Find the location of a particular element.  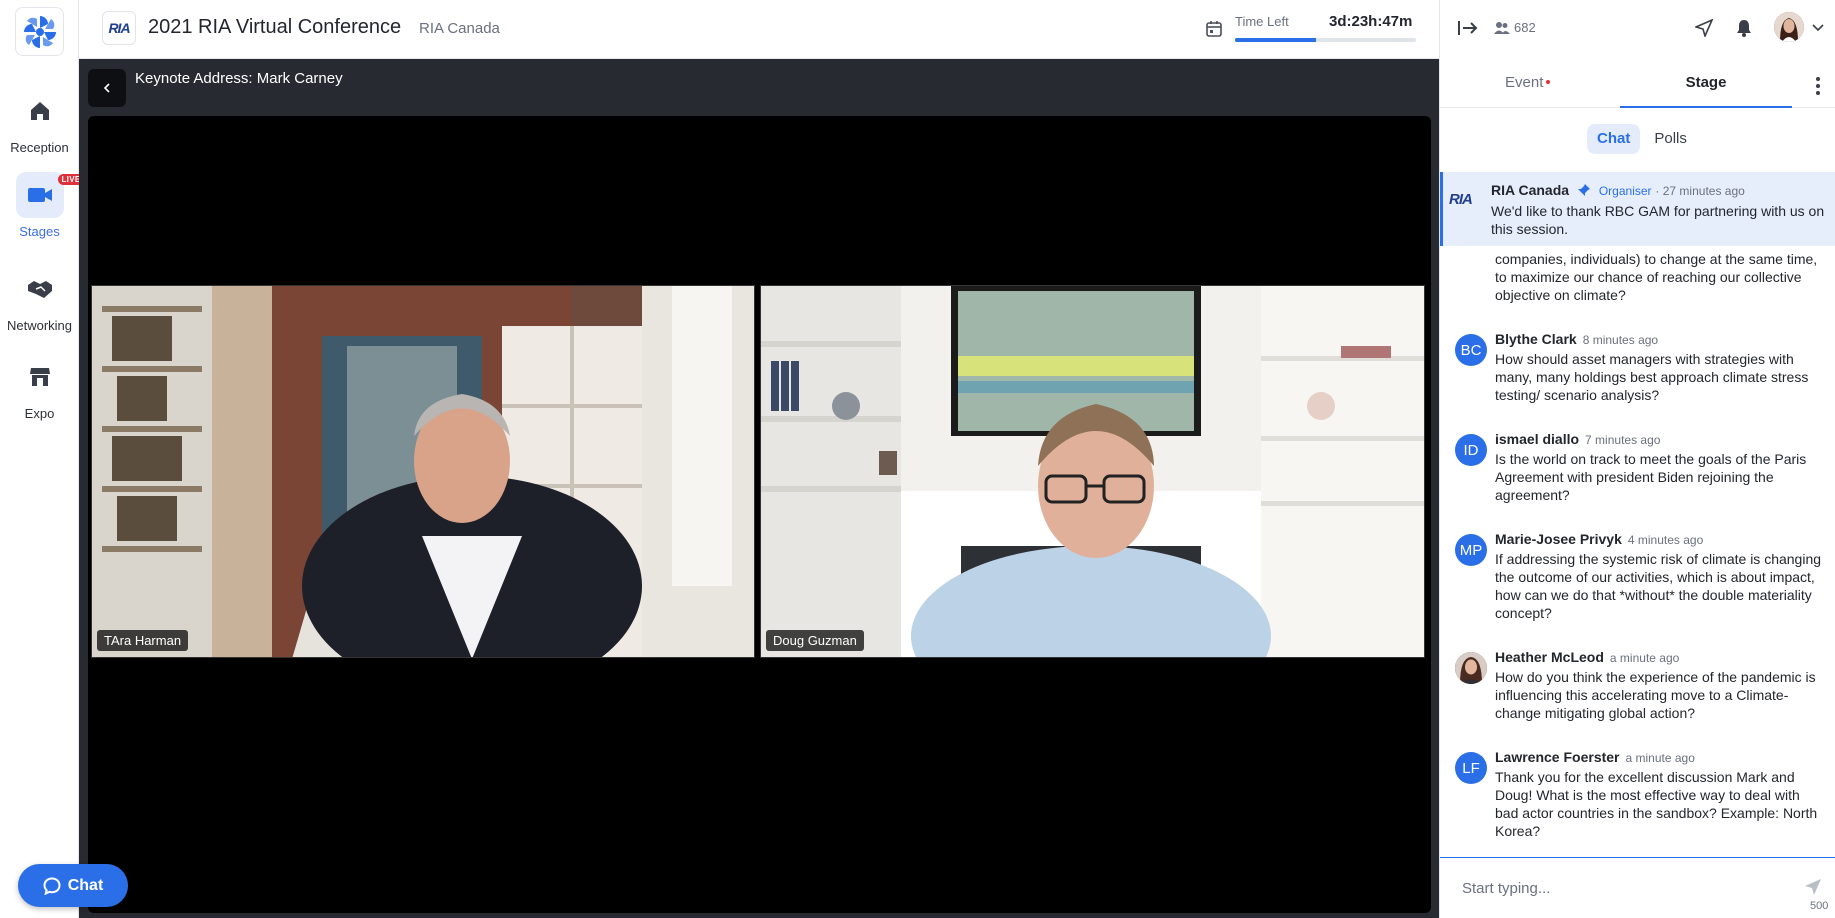

nav-item-expo: Expo is located at coordinates (39, 387).